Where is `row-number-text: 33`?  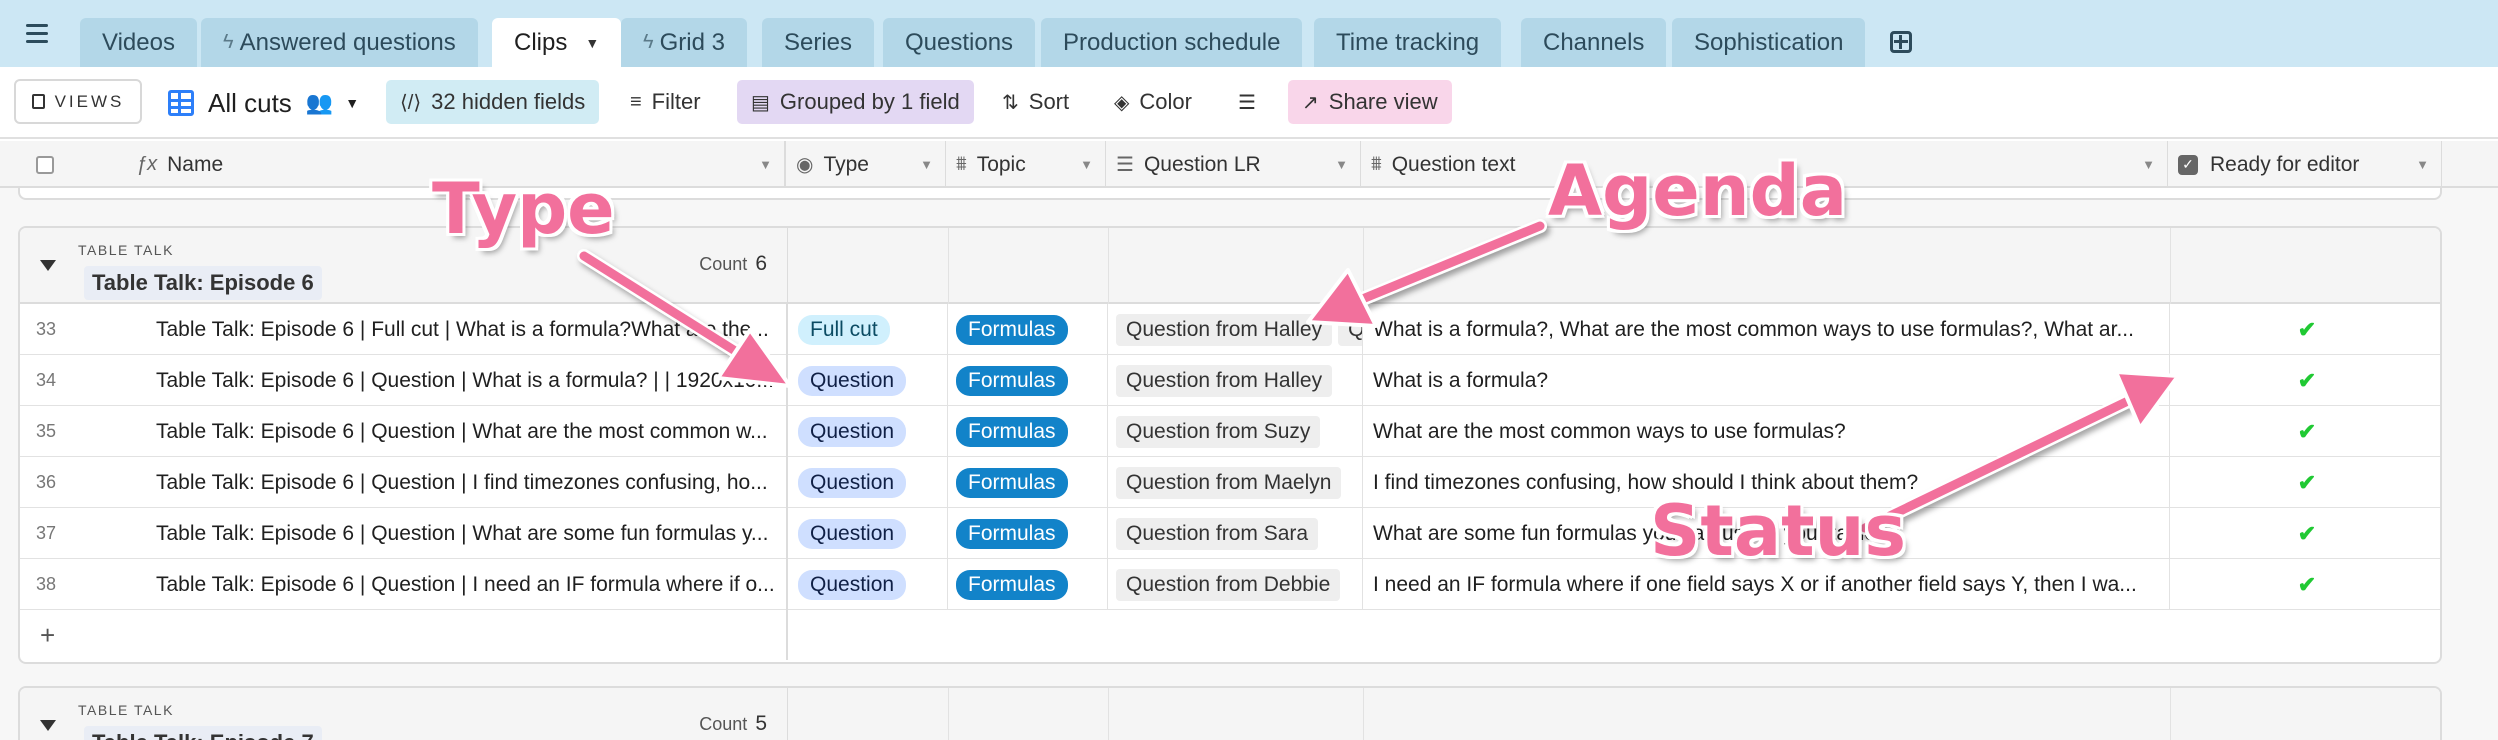 row-number-text: 33 is located at coordinates (46, 329).